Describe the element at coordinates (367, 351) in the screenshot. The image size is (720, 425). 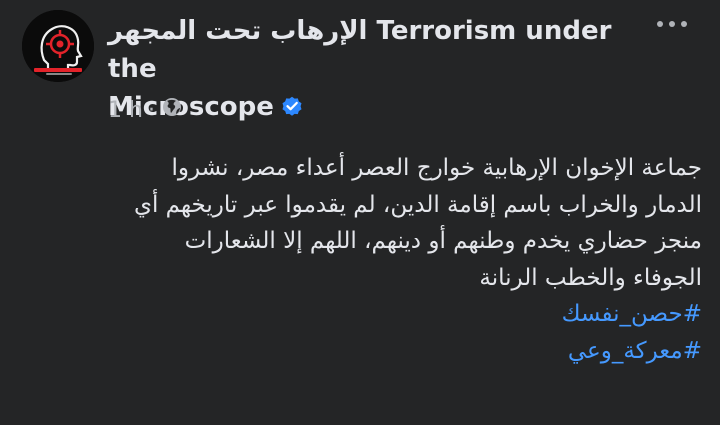
I see `hashtag-link: #معركة_وعي` at that location.